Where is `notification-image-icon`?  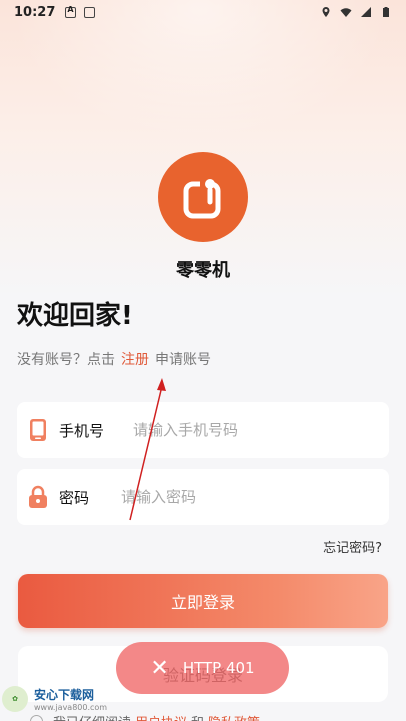 notification-image-icon is located at coordinates (90, 12).